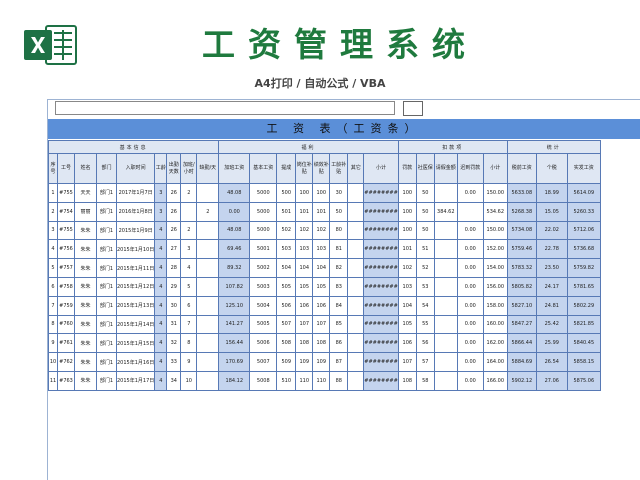 The width and height of the screenshot is (640, 480). What do you see at coordinates (551, 211) in the screenshot?
I see `table-cell: 15.05` at bounding box center [551, 211].